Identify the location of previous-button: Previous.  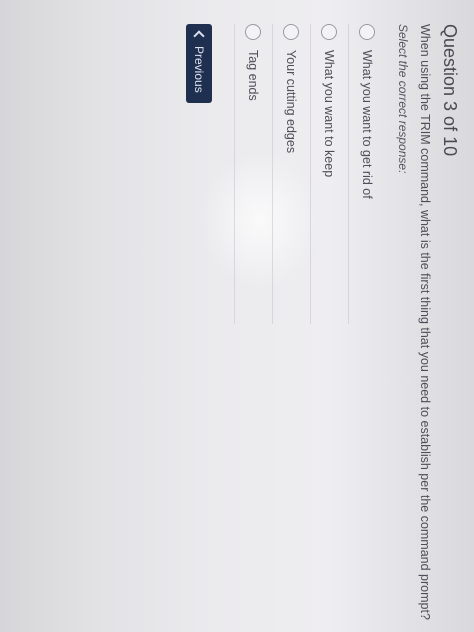
(199, 63).